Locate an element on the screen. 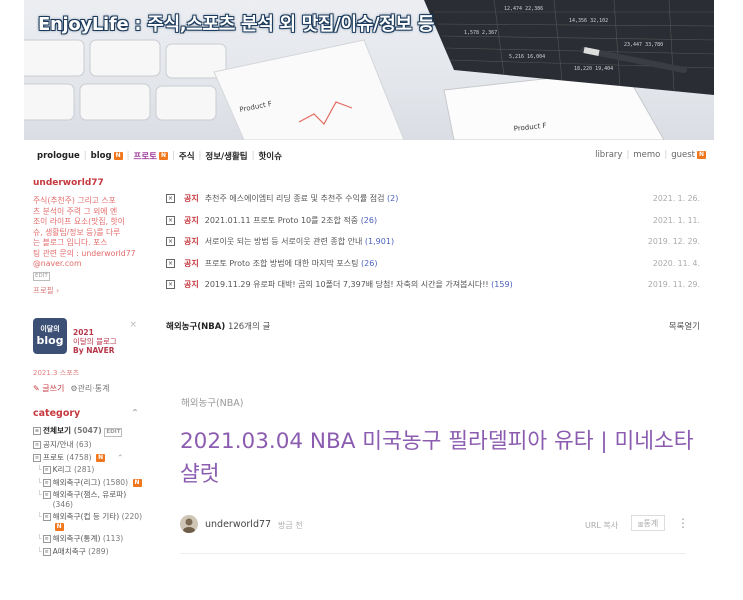 This screenshot has width=743, height=600. category-header: category ⌃ is located at coordinates (88, 413).